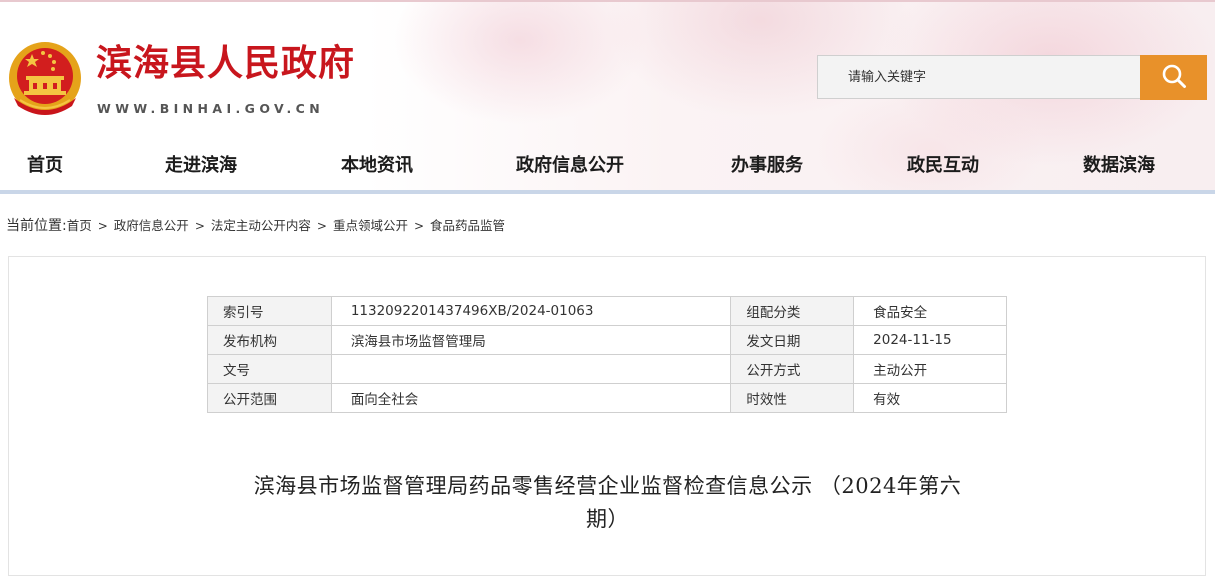  I want to click on header-top-line, so click(607, 1).